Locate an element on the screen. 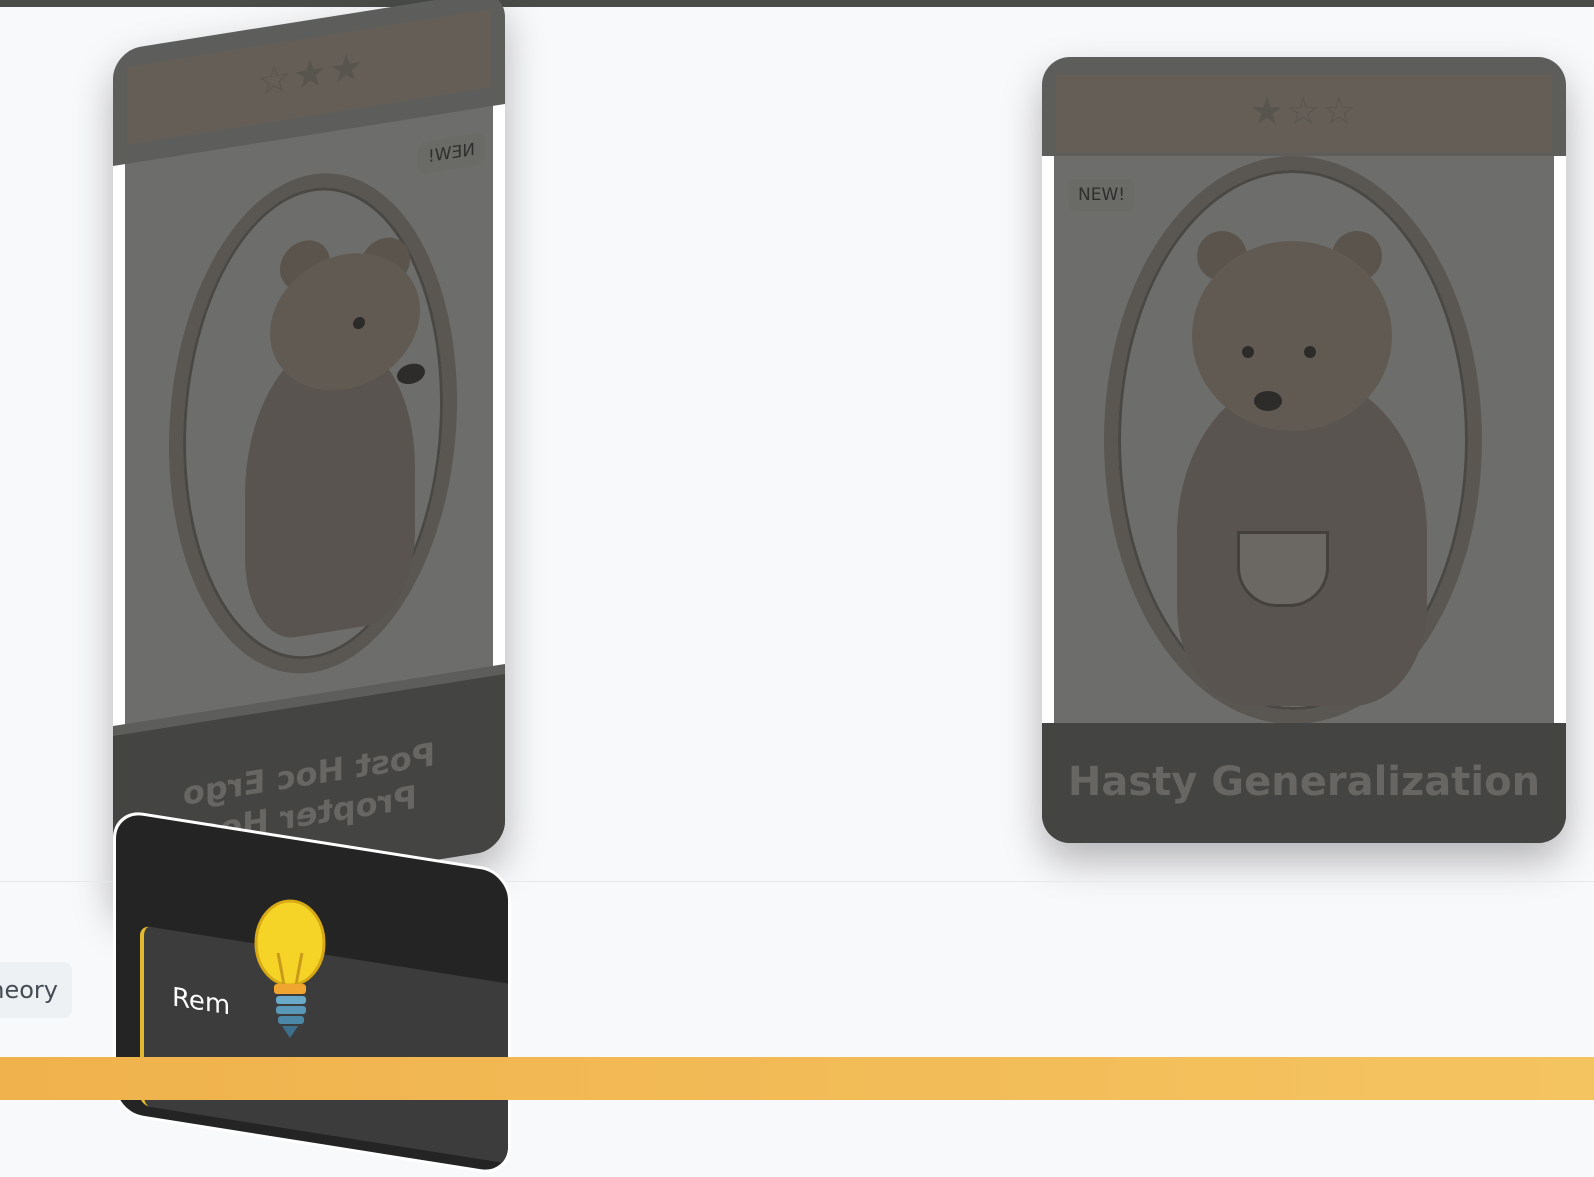 The width and height of the screenshot is (1594, 1177). lightbulb-icon is located at coordinates (290, 968).